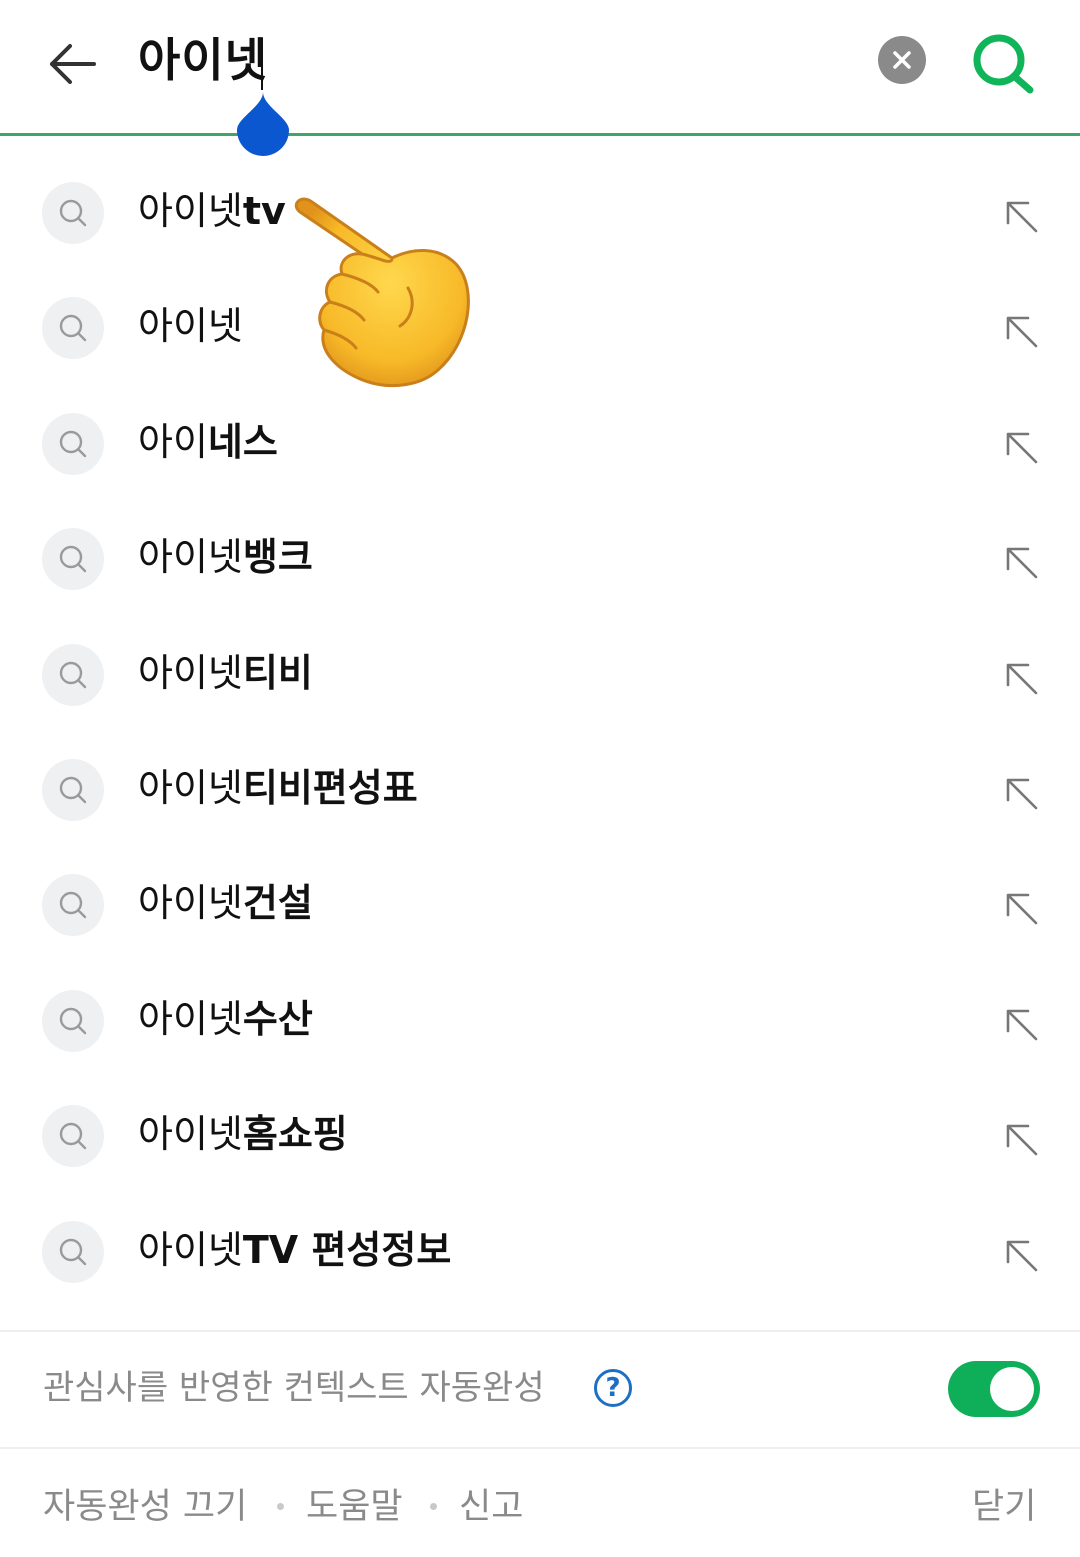 The image size is (1080, 1557). What do you see at coordinates (1004, 1507) in the screenshot?
I see `close-link: 닫기` at bounding box center [1004, 1507].